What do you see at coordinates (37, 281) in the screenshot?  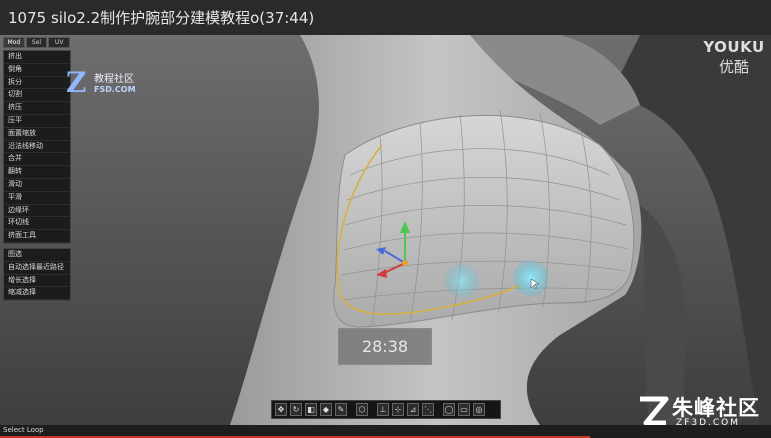 I see `menu-item: 增长选择` at bounding box center [37, 281].